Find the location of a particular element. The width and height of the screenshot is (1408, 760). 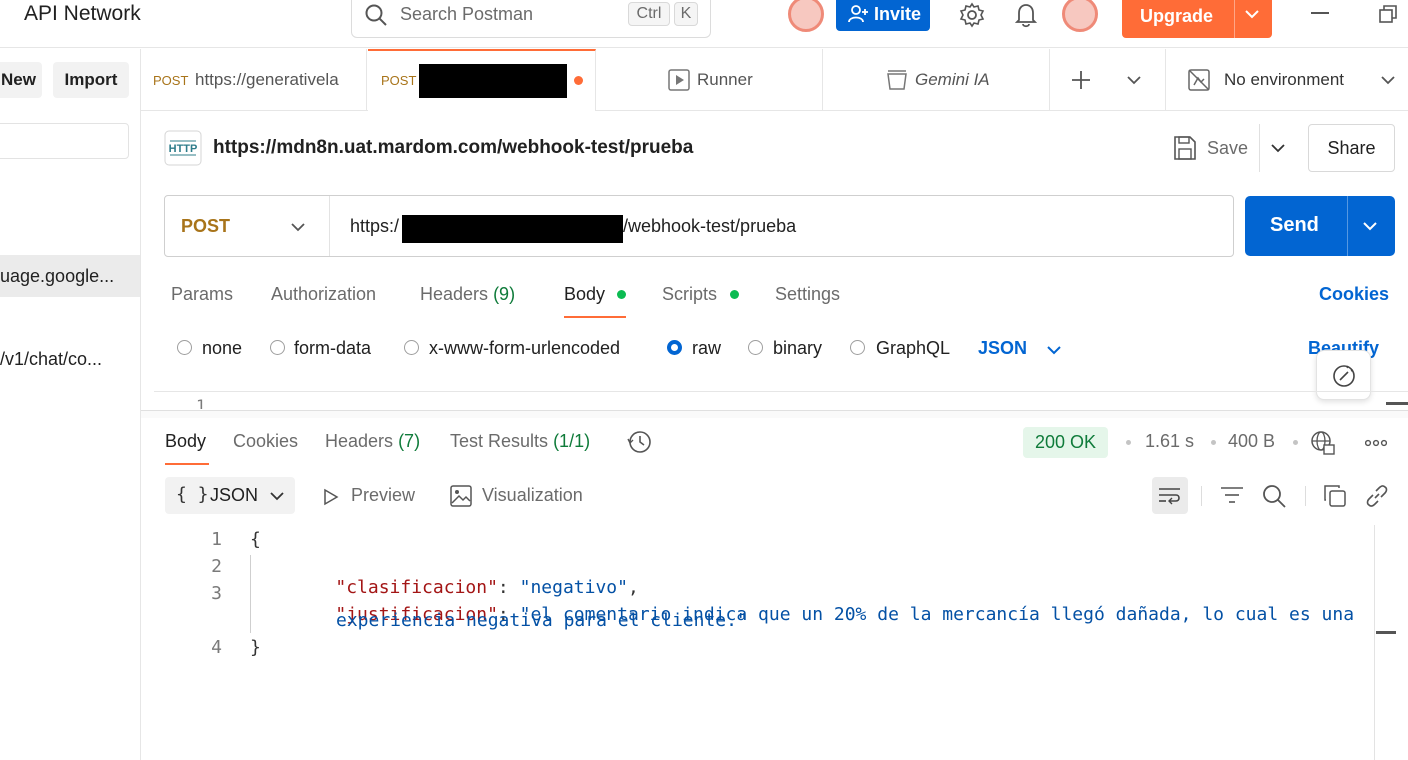

visualization-button: Visualization is located at coordinates (525, 496).